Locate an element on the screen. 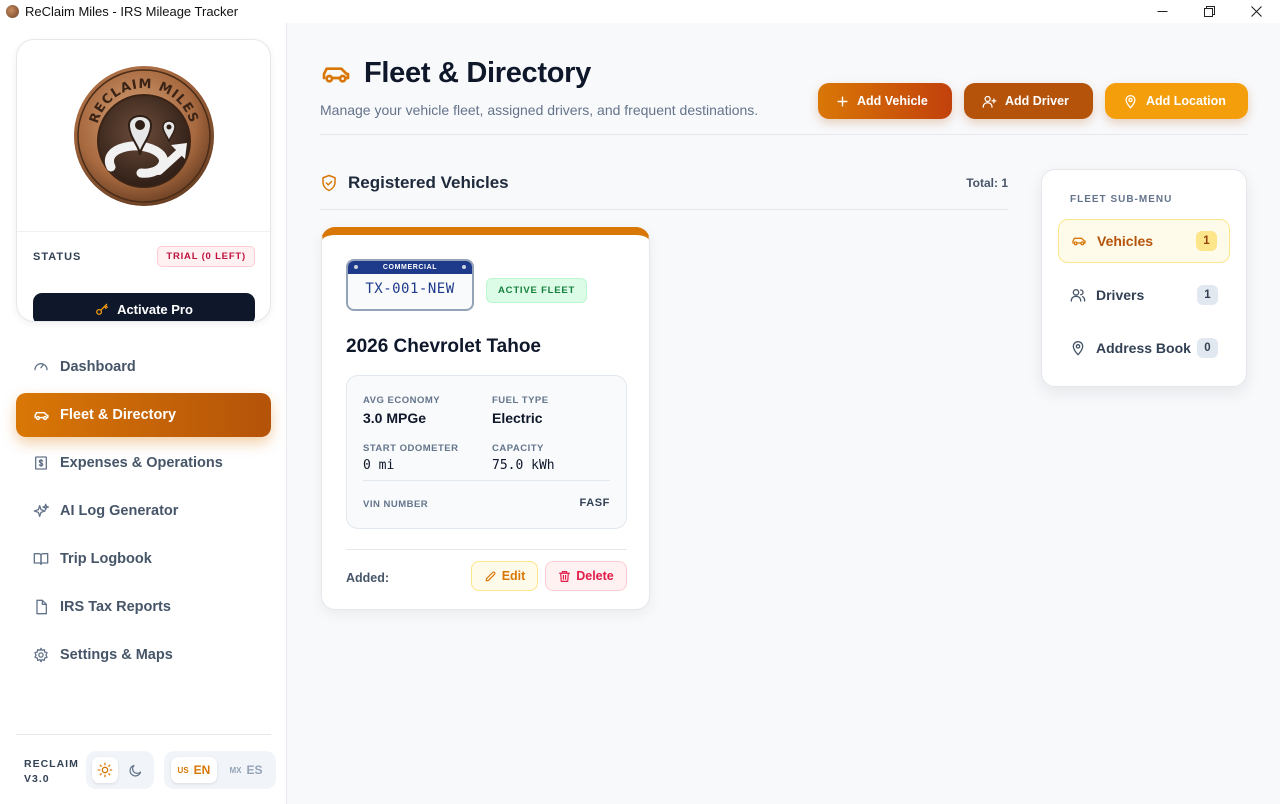 The width and height of the screenshot is (1280, 804). submenu-item-vehicles: Vehicles 1 is located at coordinates (1144, 241).